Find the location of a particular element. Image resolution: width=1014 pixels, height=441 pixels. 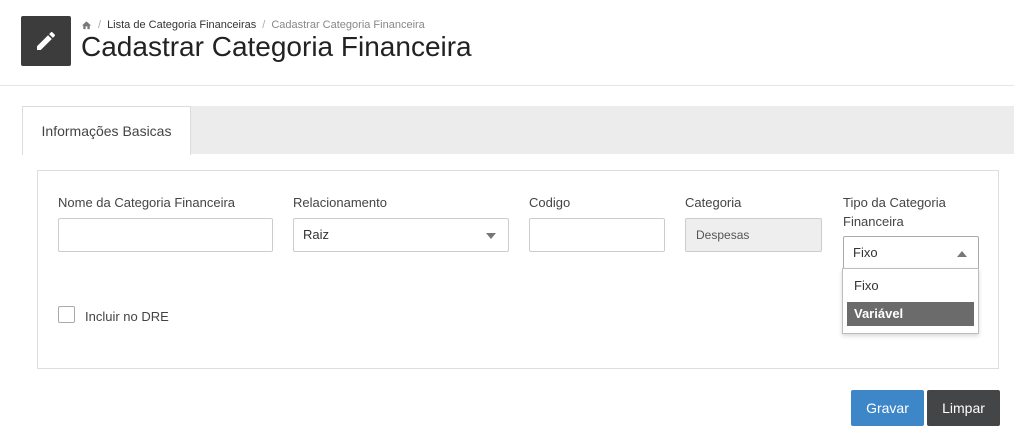

relacionamento-label: Relacionamento is located at coordinates (340, 202).